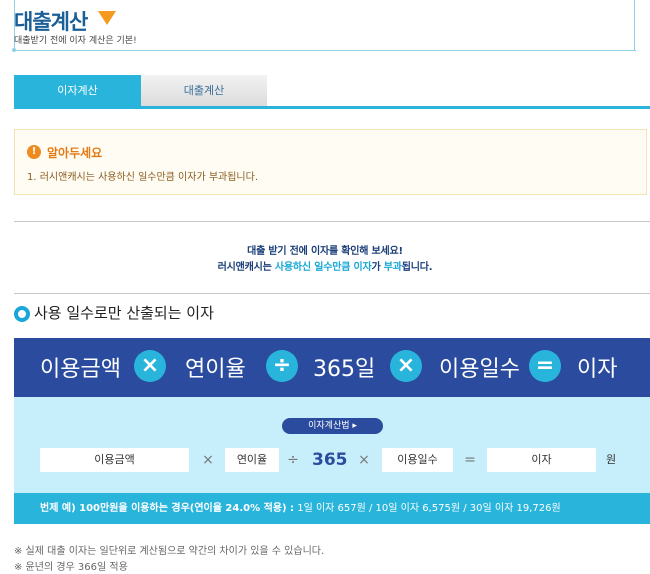  I want to click on tab-loan-calc: 대출계산, so click(204, 90).